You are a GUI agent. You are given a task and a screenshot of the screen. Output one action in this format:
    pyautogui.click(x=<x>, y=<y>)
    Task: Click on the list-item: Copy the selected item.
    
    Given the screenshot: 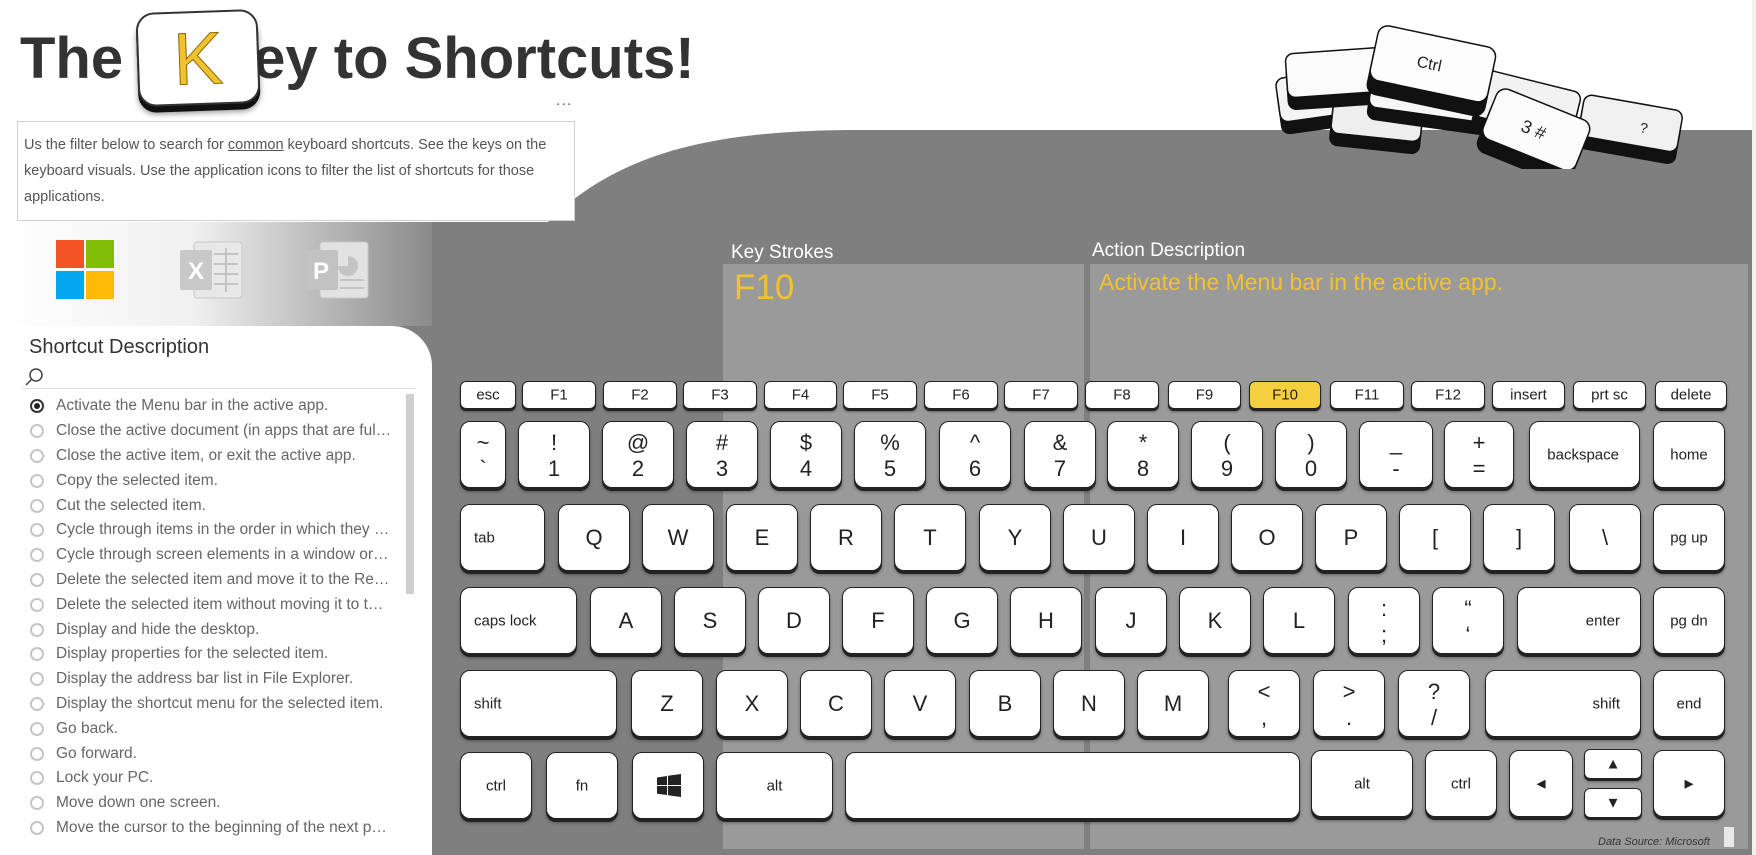 What is the action you would take?
    pyautogui.click(x=219, y=480)
    